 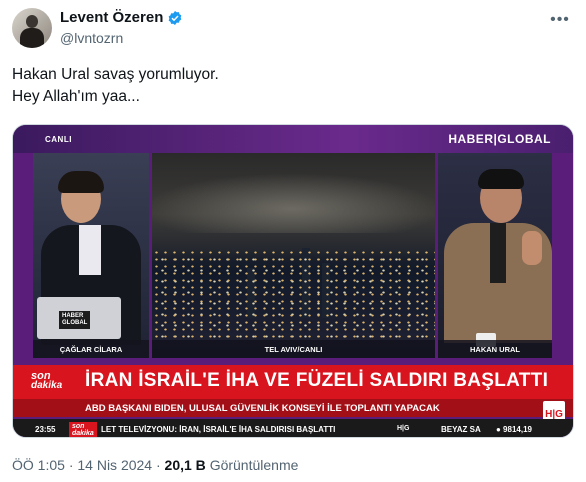 I want to click on right-caption: HAKAN URAL, so click(x=495, y=349).